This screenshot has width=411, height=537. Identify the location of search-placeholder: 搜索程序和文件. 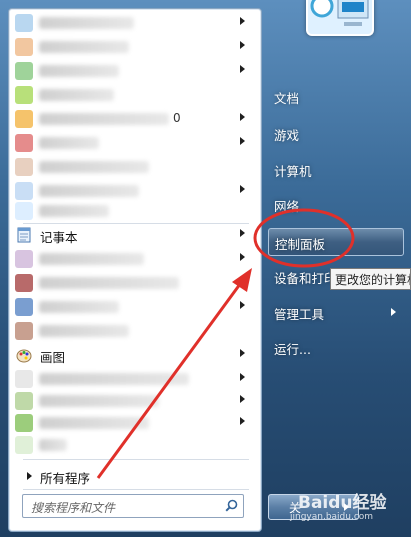
(73, 508).